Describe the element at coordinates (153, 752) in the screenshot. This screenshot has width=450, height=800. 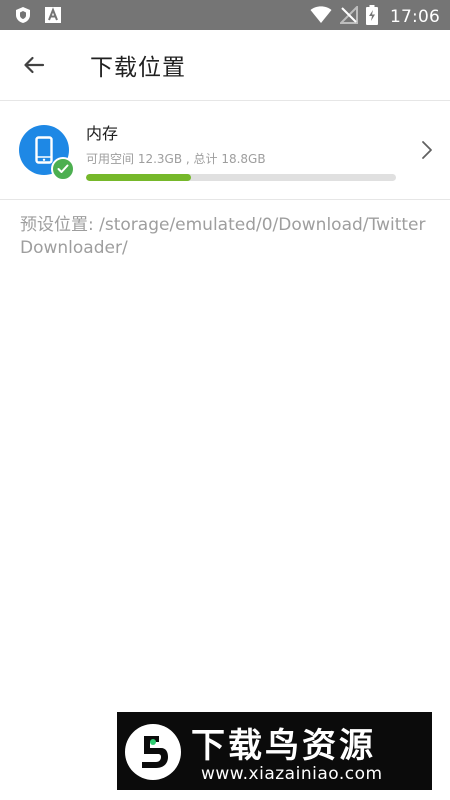
I see `bird-logo-icon` at that location.